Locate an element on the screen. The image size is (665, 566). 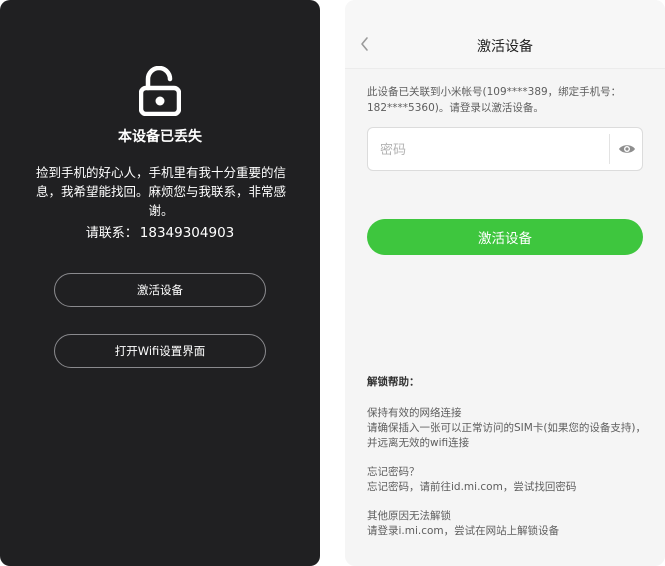
help-title: 解锁帮助： is located at coordinates (393, 382).